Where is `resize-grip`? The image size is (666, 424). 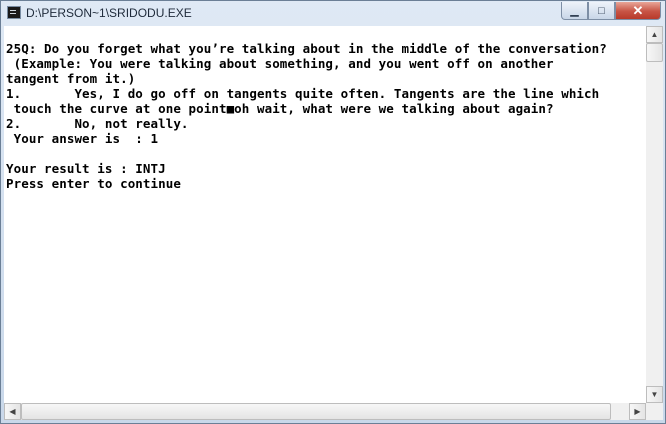
resize-grip is located at coordinates (654, 411).